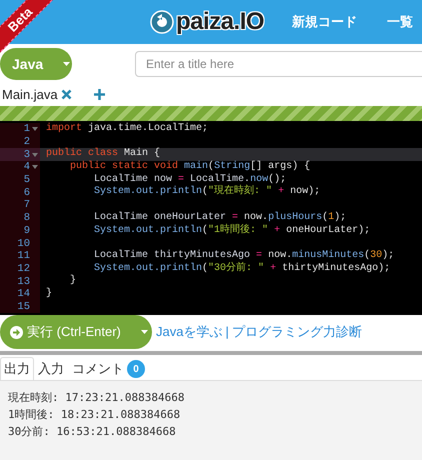 The width and height of the screenshot is (422, 460). What do you see at coordinates (325, 22) in the screenshot?
I see `nav-link: 新規コード` at bounding box center [325, 22].